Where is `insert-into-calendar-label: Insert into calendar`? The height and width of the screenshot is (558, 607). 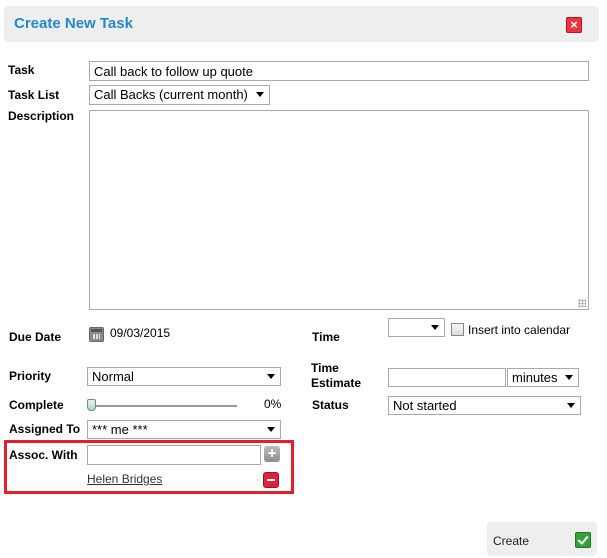 insert-into-calendar-label: Insert into calendar is located at coordinates (519, 330).